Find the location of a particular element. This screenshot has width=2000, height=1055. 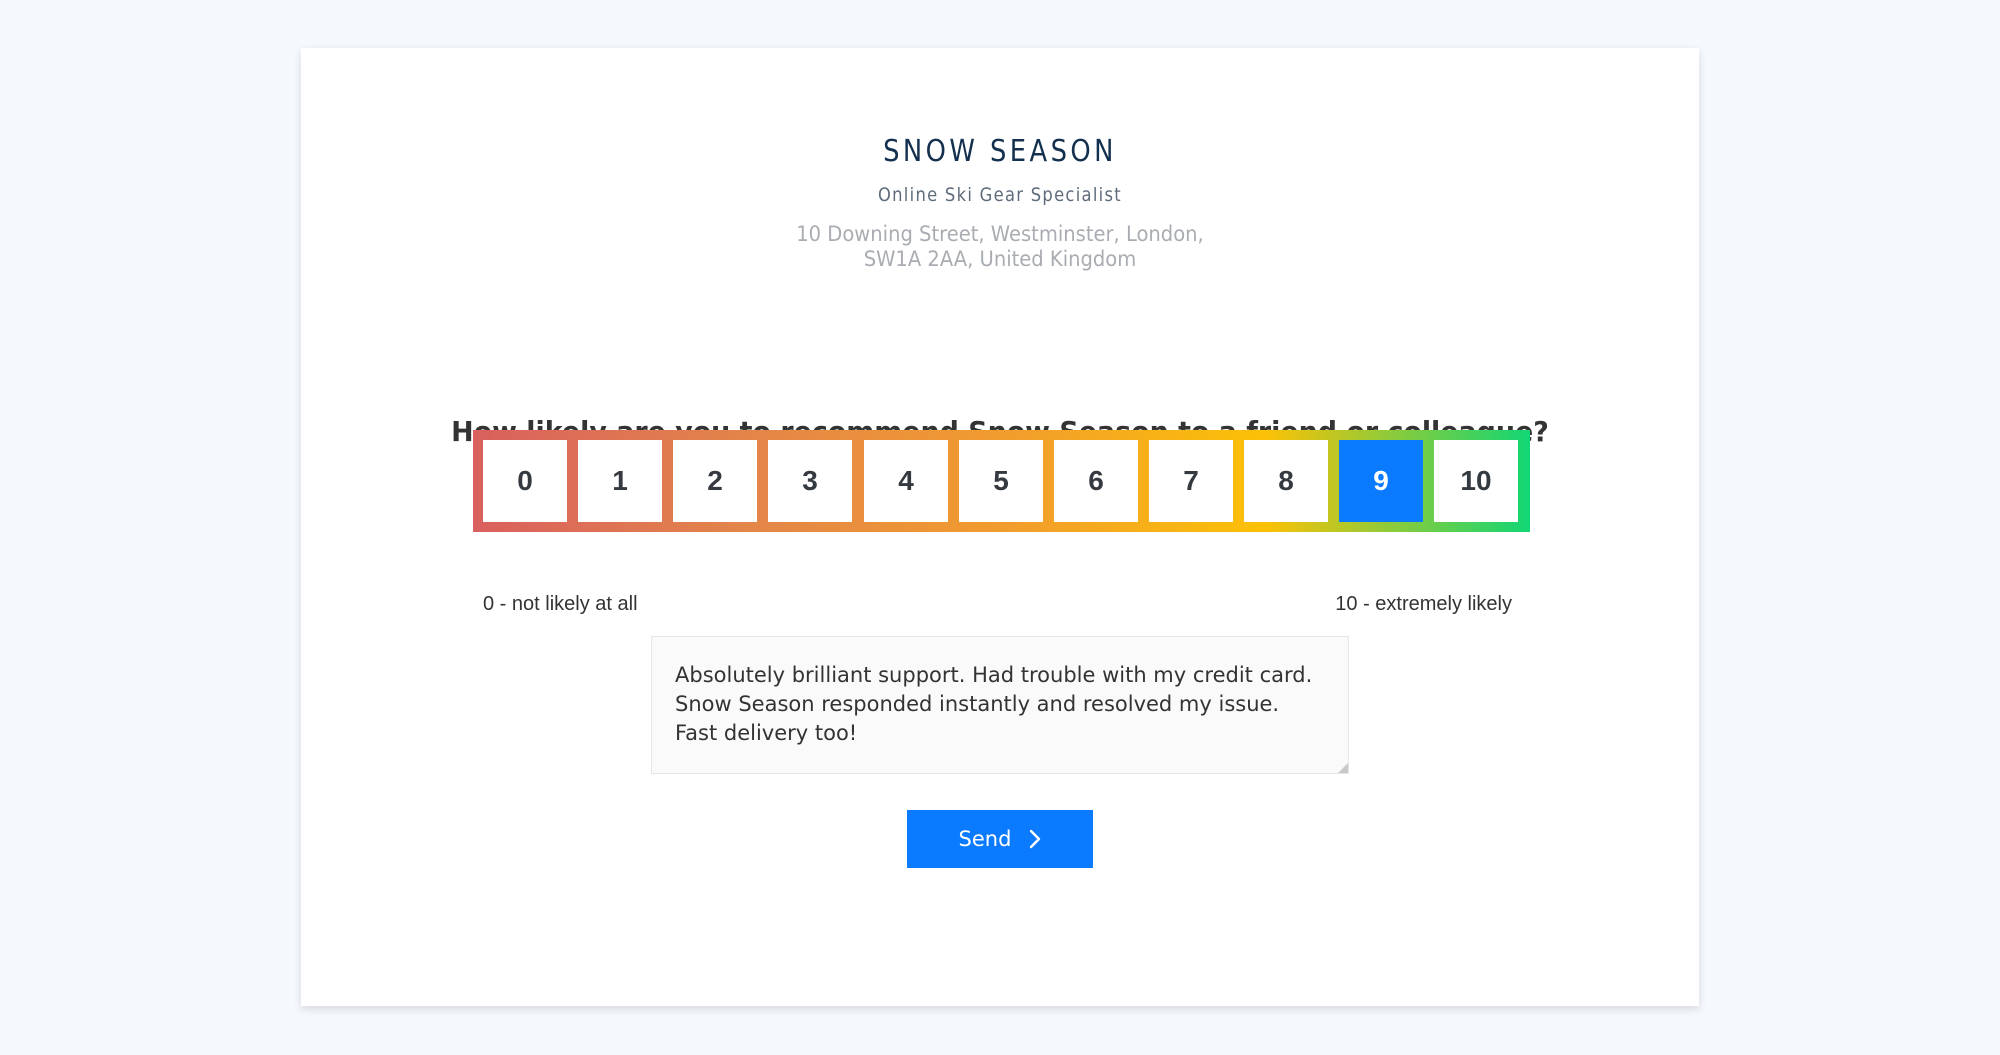

score-button-10: 10 is located at coordinates (1476, 481).